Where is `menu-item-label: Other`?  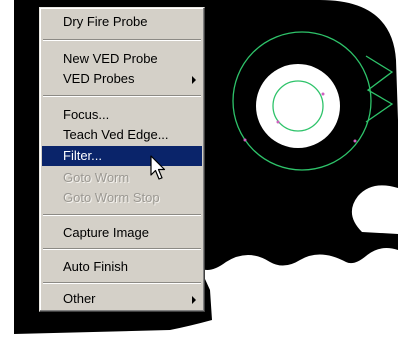
menu-item-label: Other is located at coordinates (79, 298).